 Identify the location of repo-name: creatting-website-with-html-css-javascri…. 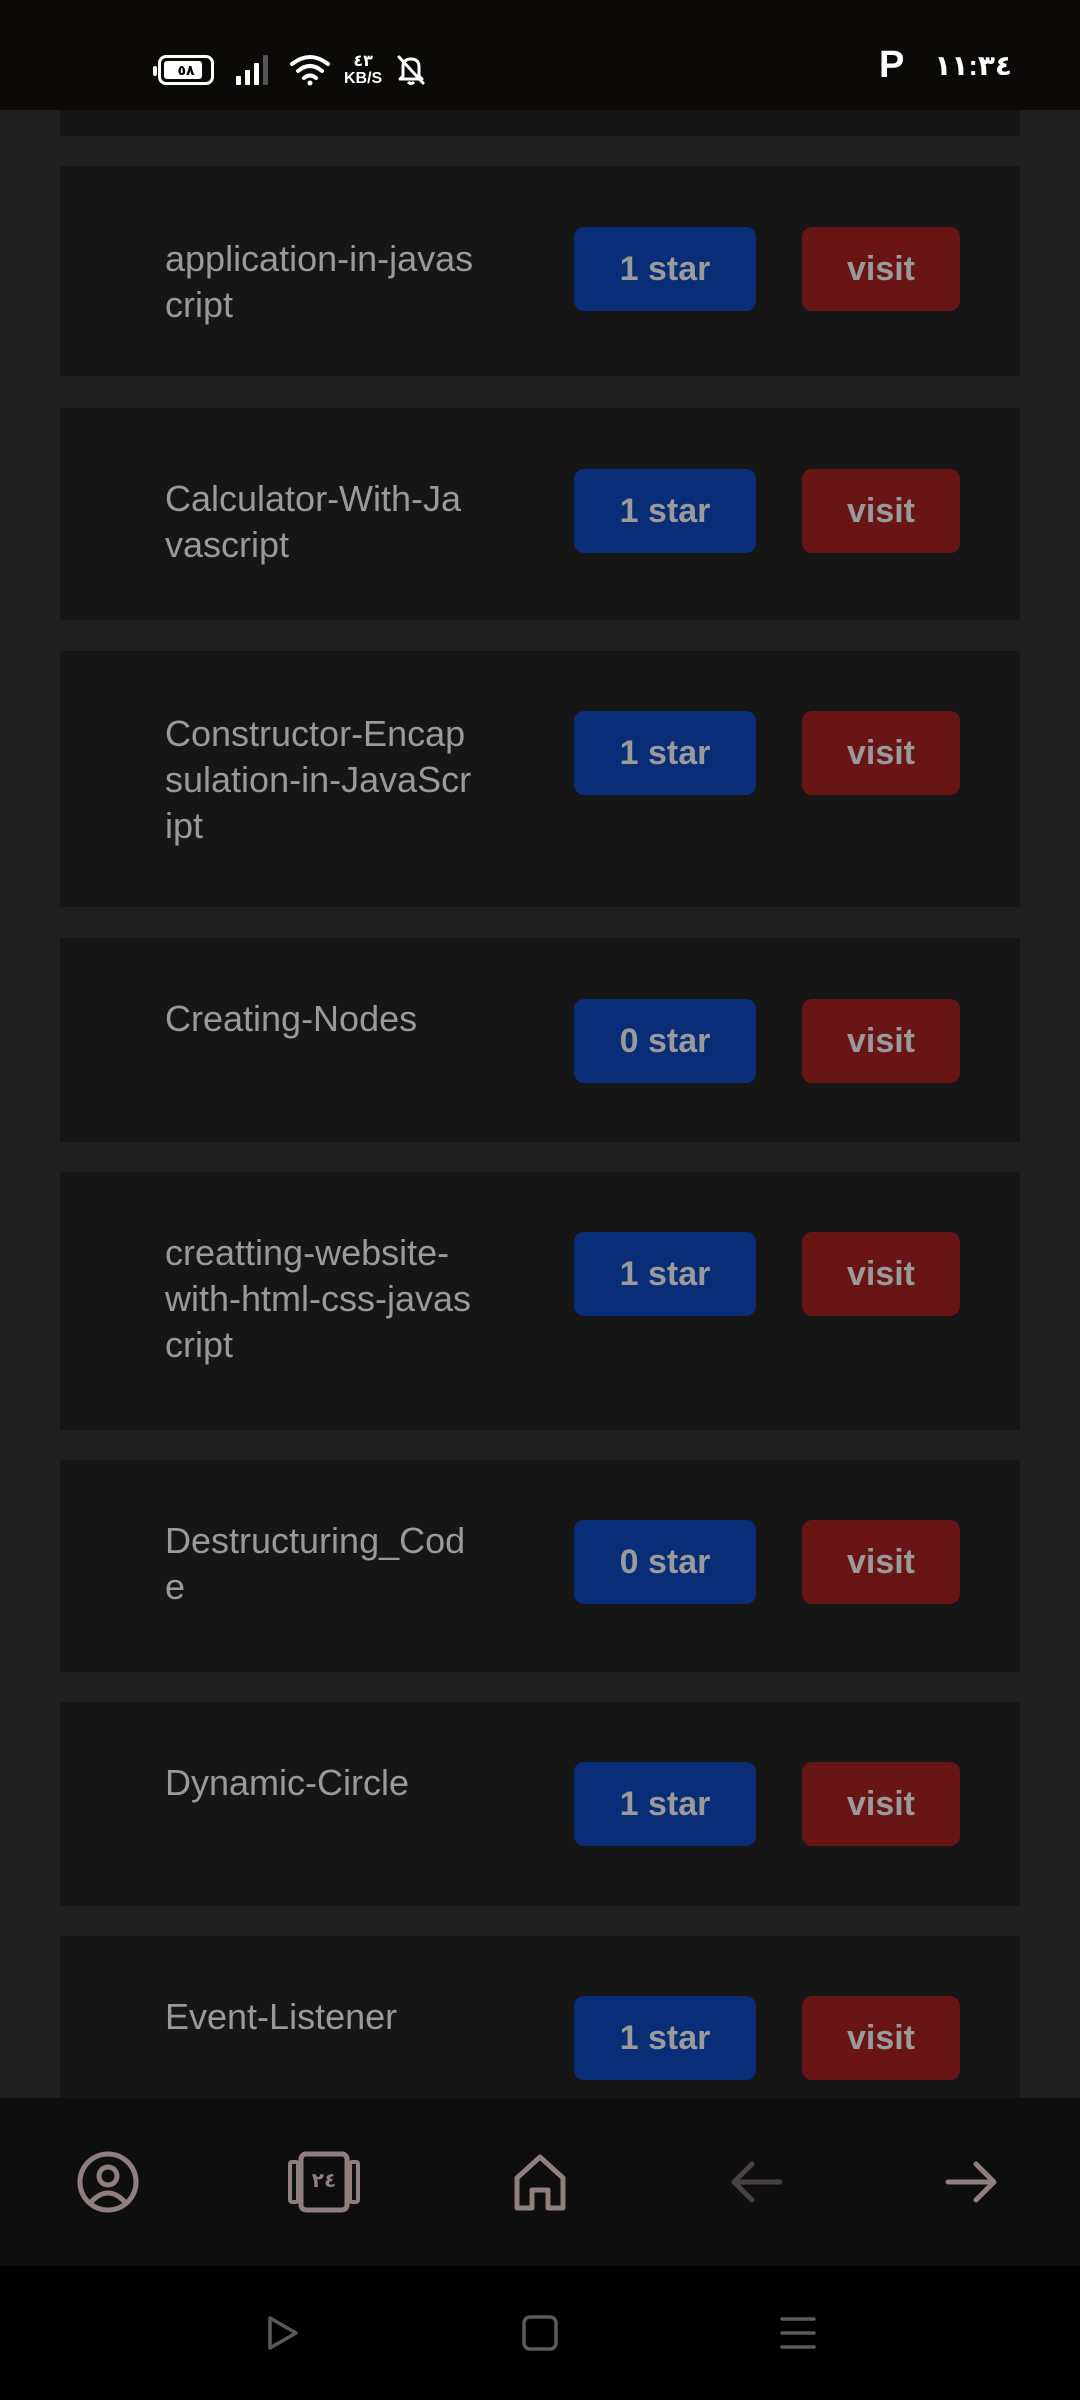
(318, 1298).